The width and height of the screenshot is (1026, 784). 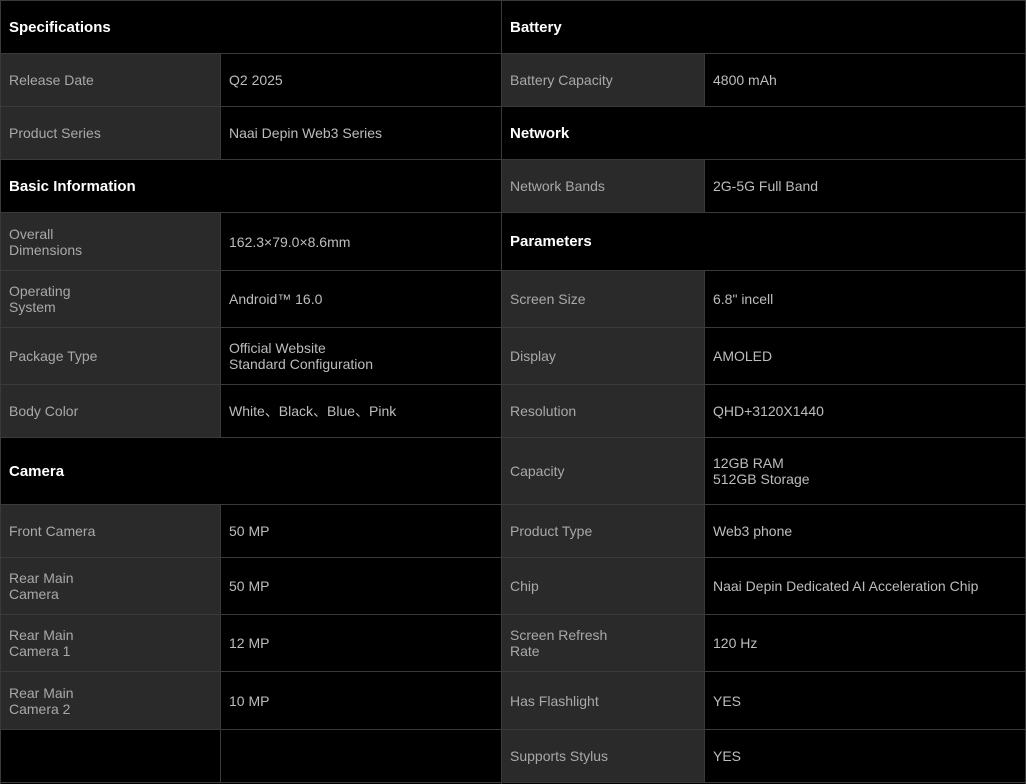 What do you see at coordinates (72, 186) in the screenshot?
I see `section-title: Basic Information` at bounding box center [72, 186].